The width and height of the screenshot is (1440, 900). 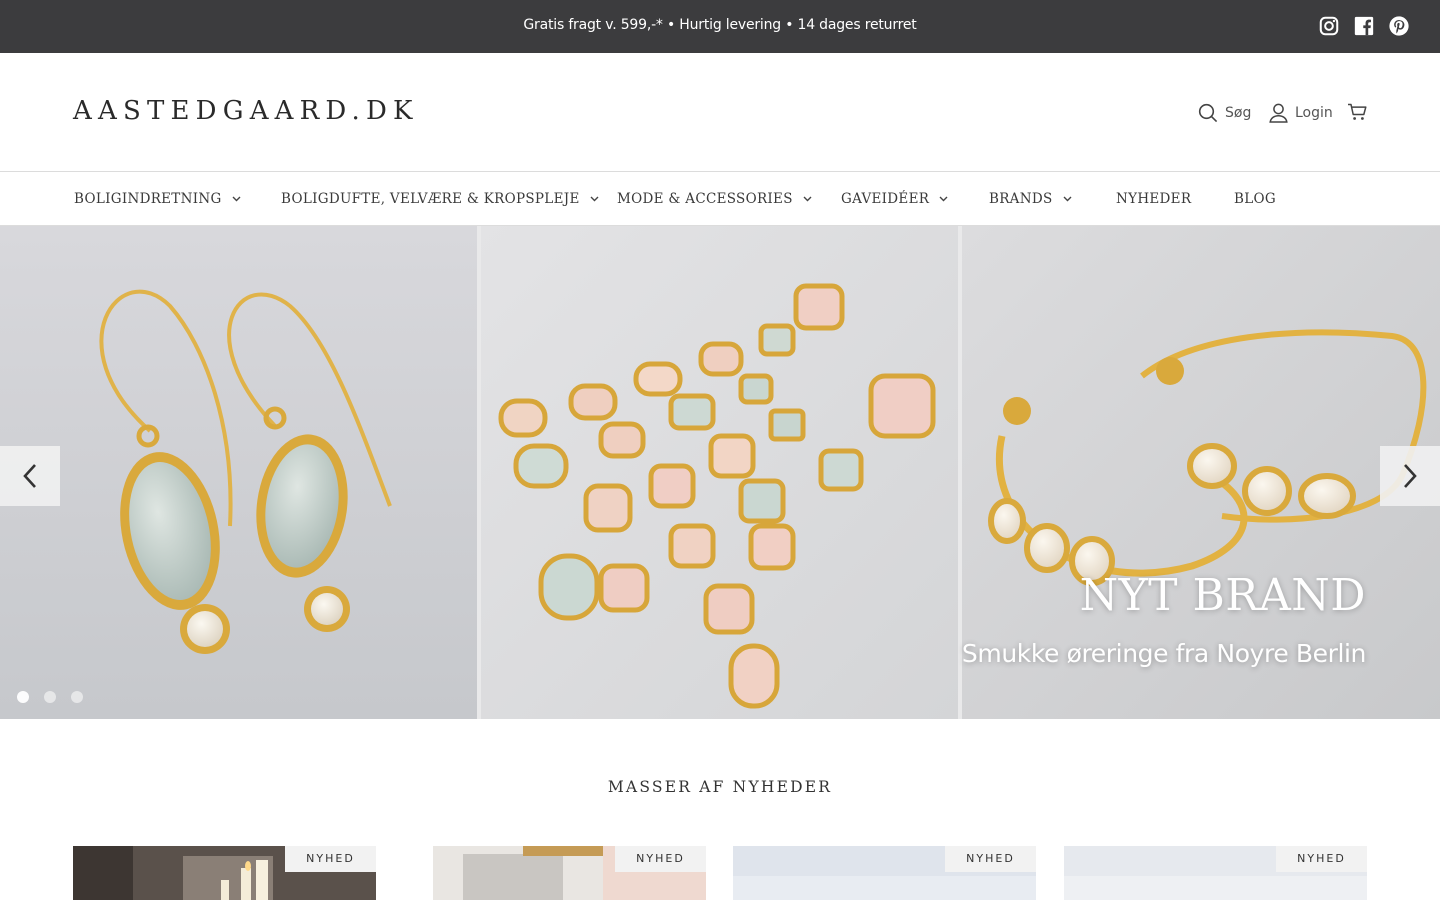 I want to click on nav-item-mode: MODE & ACCESSORIES, so click(x=714, y=199).